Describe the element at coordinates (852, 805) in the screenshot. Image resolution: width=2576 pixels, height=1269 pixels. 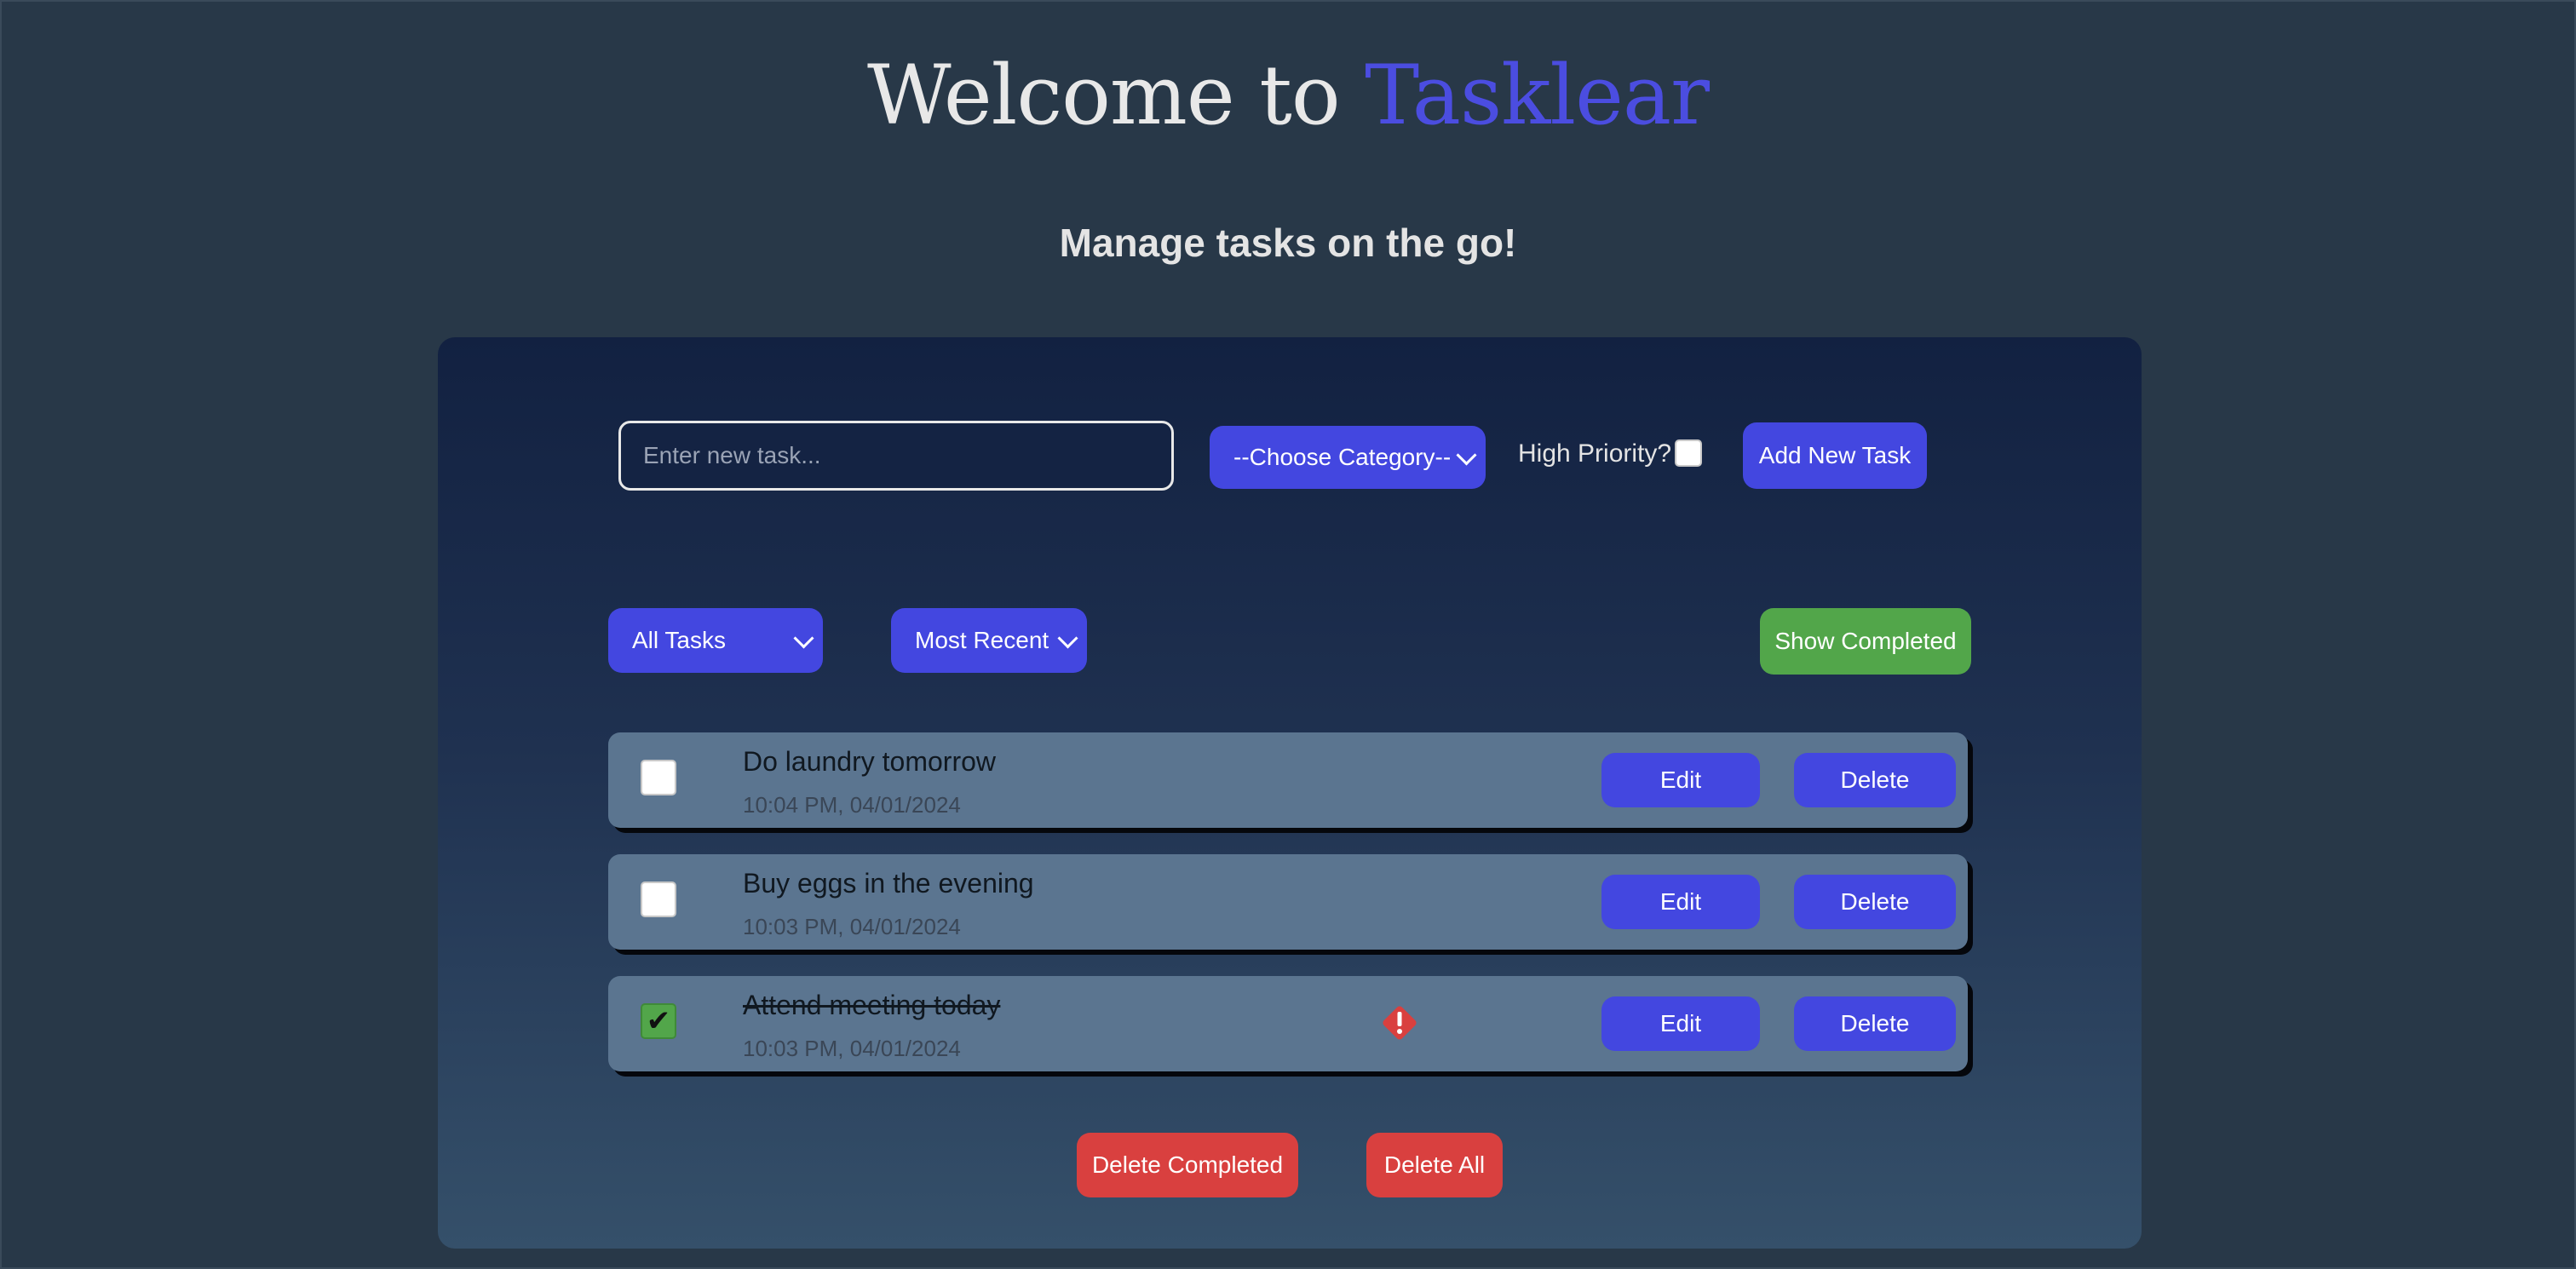
I see `task-timestamp: 10:04 PM, 04/01/2024` at that location.